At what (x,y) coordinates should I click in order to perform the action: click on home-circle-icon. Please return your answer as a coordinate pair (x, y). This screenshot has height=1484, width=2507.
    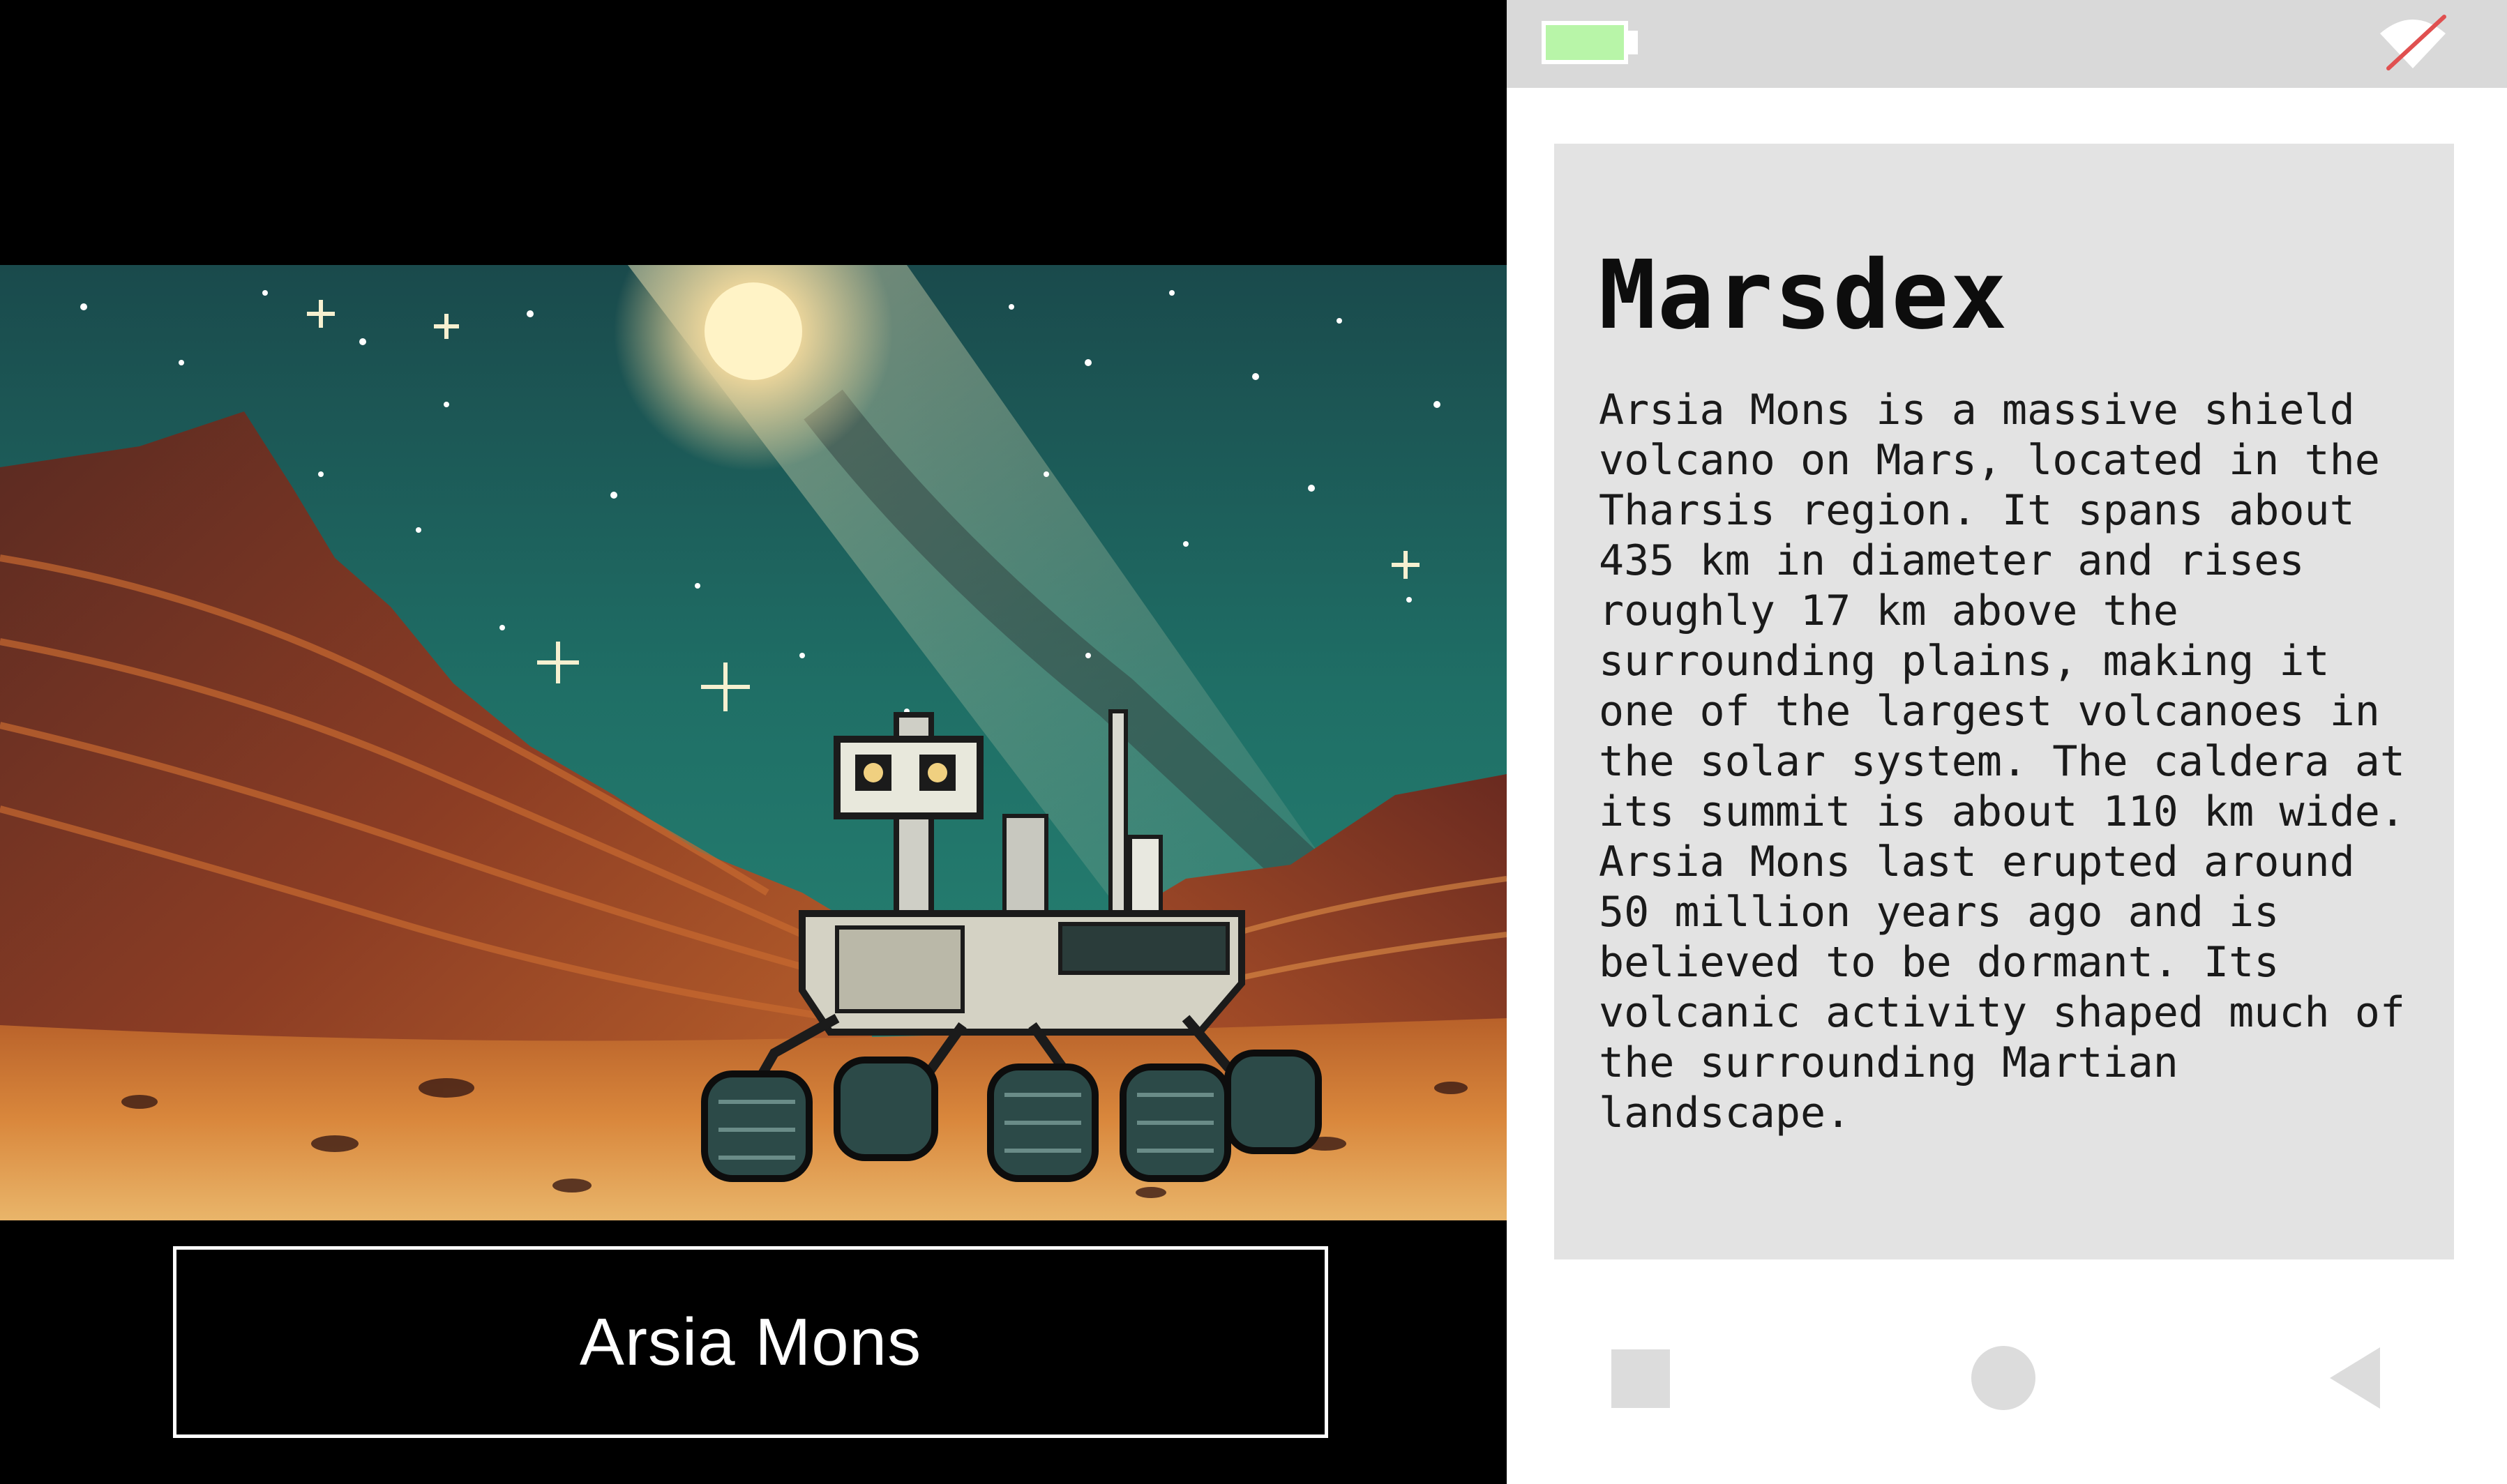
    Looking at the image, I should click on (2003, 1378).